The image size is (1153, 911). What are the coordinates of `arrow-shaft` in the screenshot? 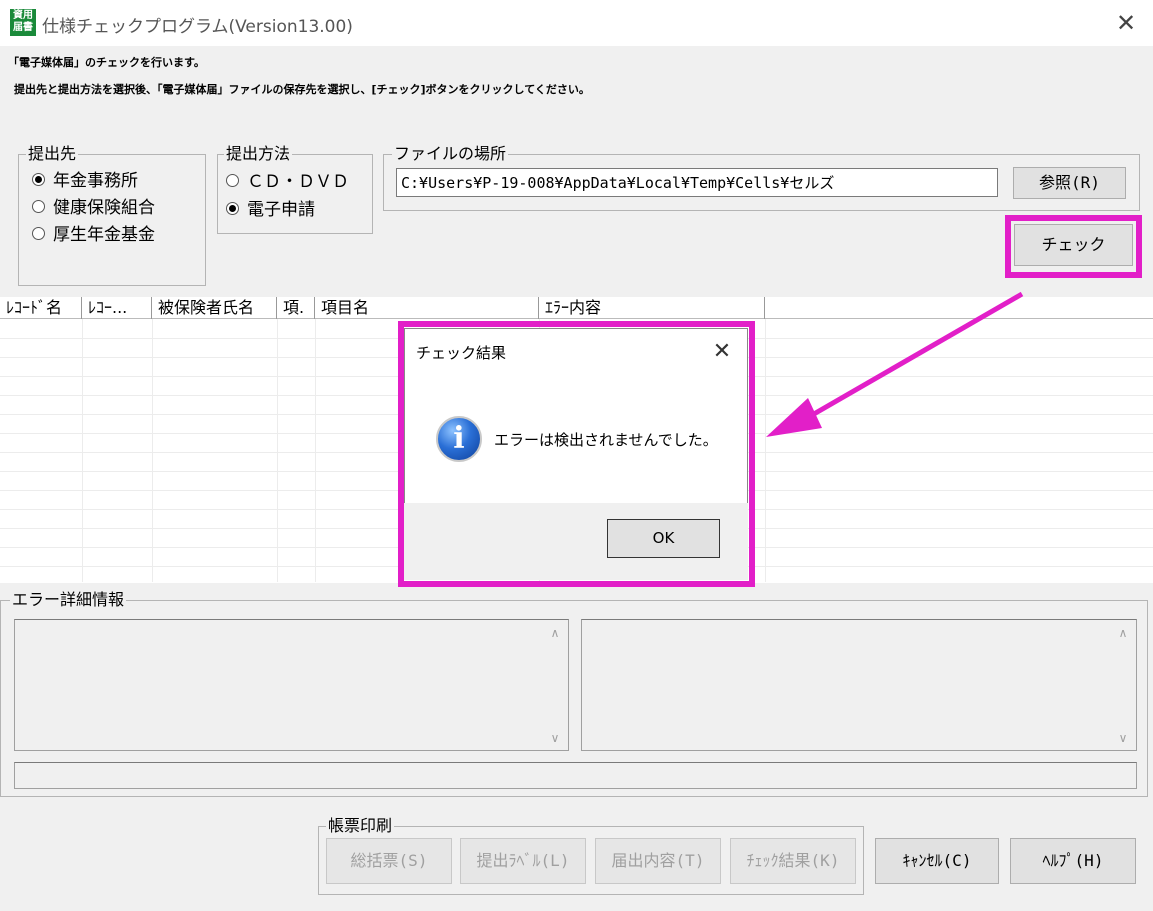 It's located at (911, 358).